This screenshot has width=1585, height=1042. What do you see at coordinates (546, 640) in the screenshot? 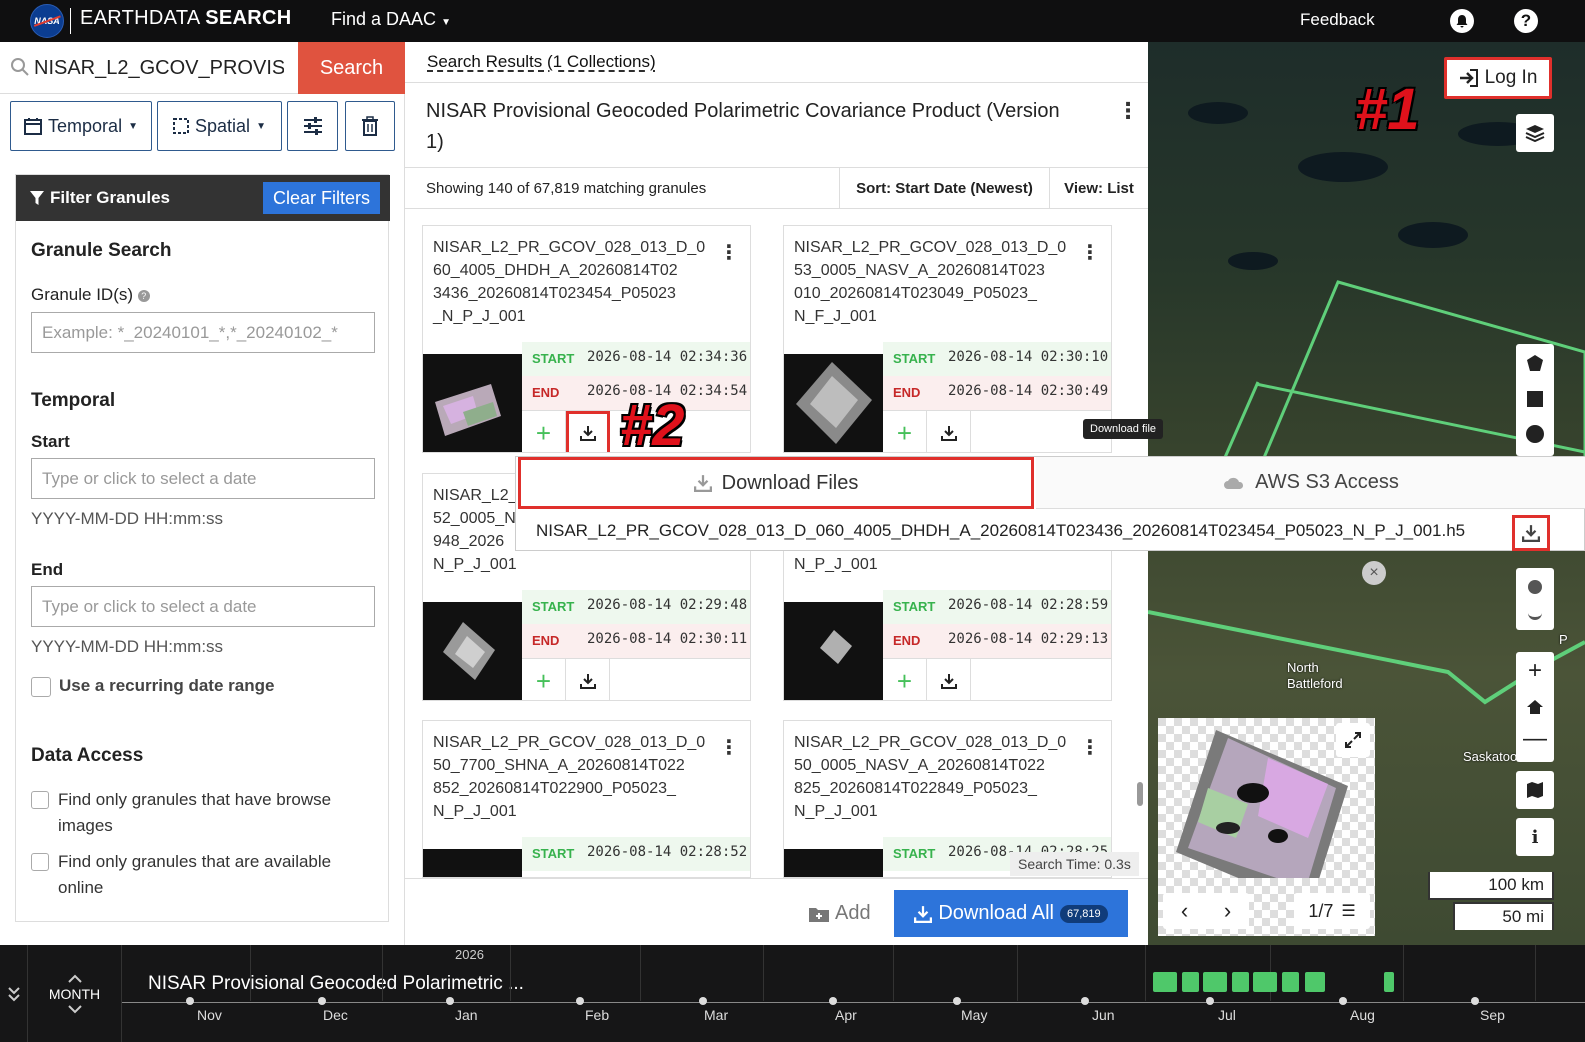
I see `end-label: END` at bounding box center [546, 640].